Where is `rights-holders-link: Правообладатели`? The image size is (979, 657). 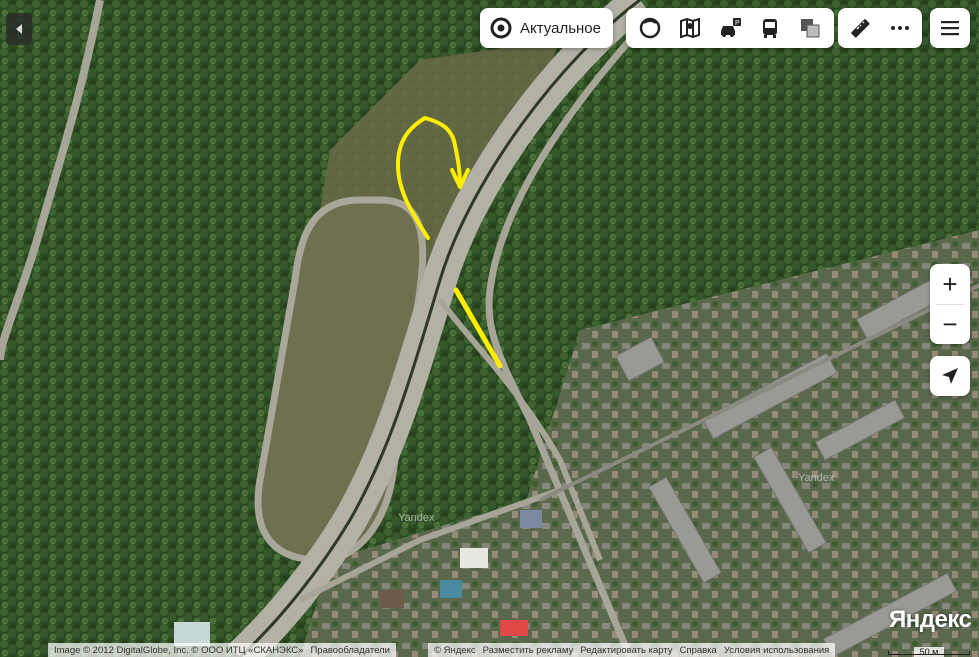
rights-holders-link: Правообладатели is located at coordinates (349, 650).